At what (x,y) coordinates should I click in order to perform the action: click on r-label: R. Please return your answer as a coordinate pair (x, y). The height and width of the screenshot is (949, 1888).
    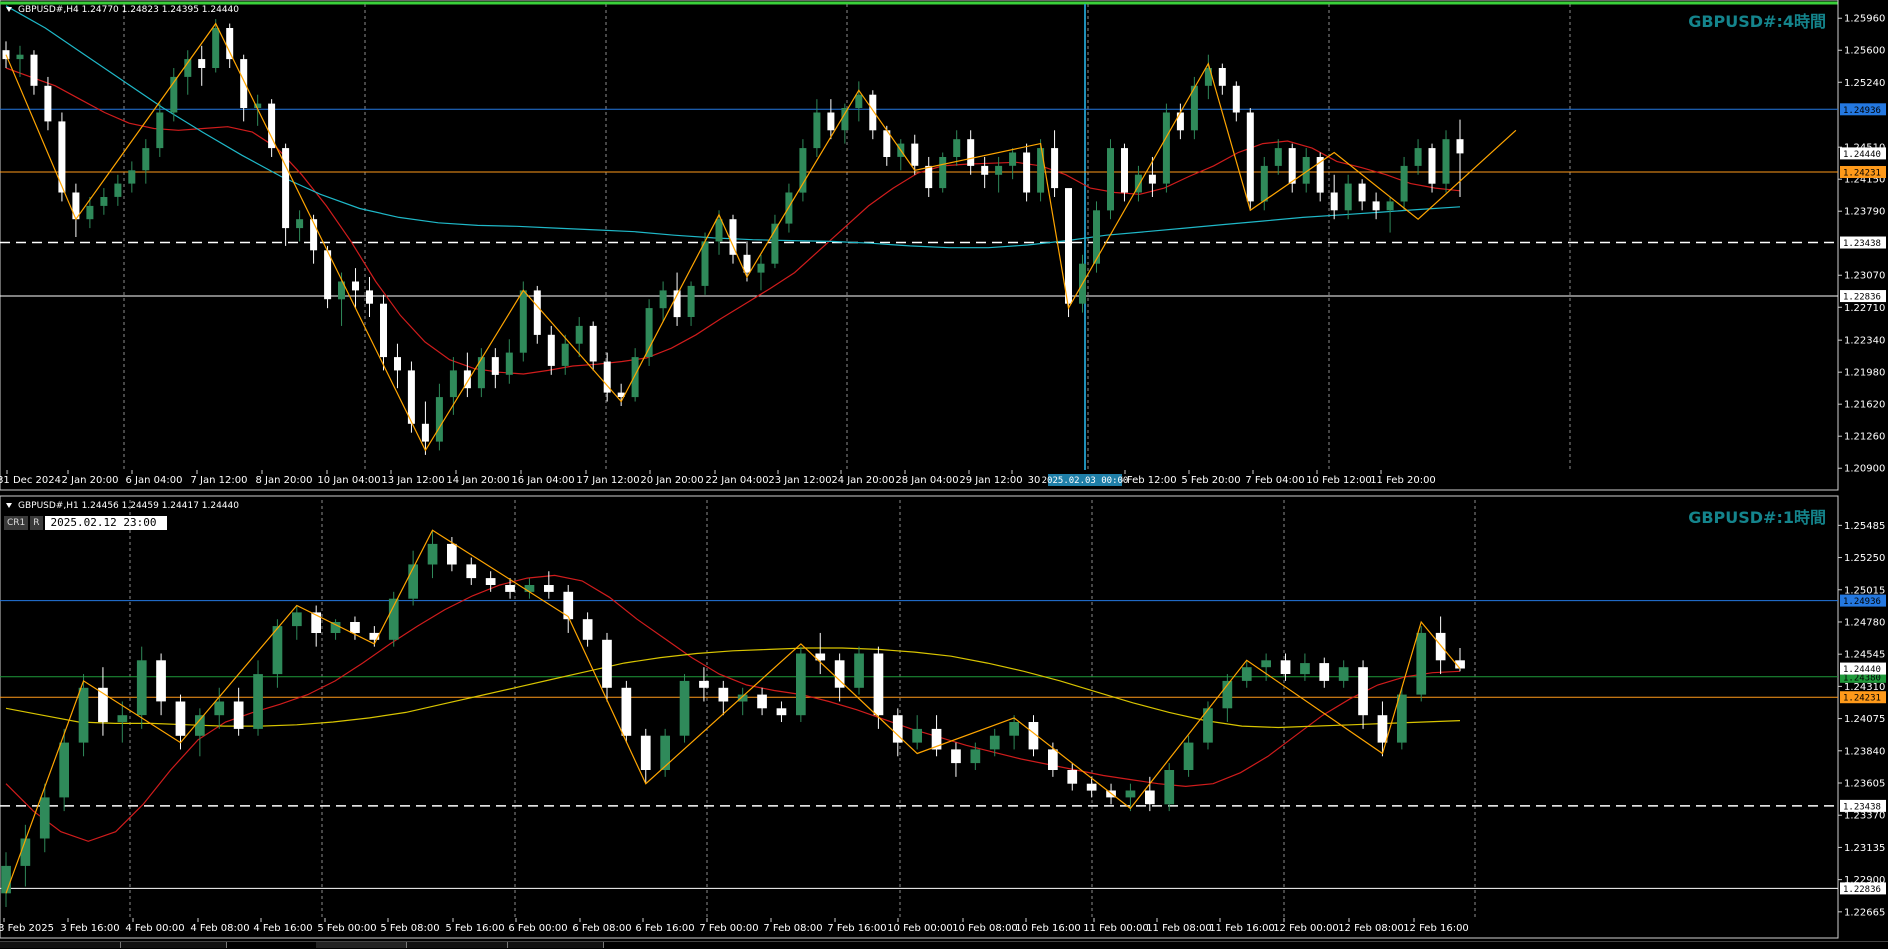
    Looking at the image, I should click on (36, 523).